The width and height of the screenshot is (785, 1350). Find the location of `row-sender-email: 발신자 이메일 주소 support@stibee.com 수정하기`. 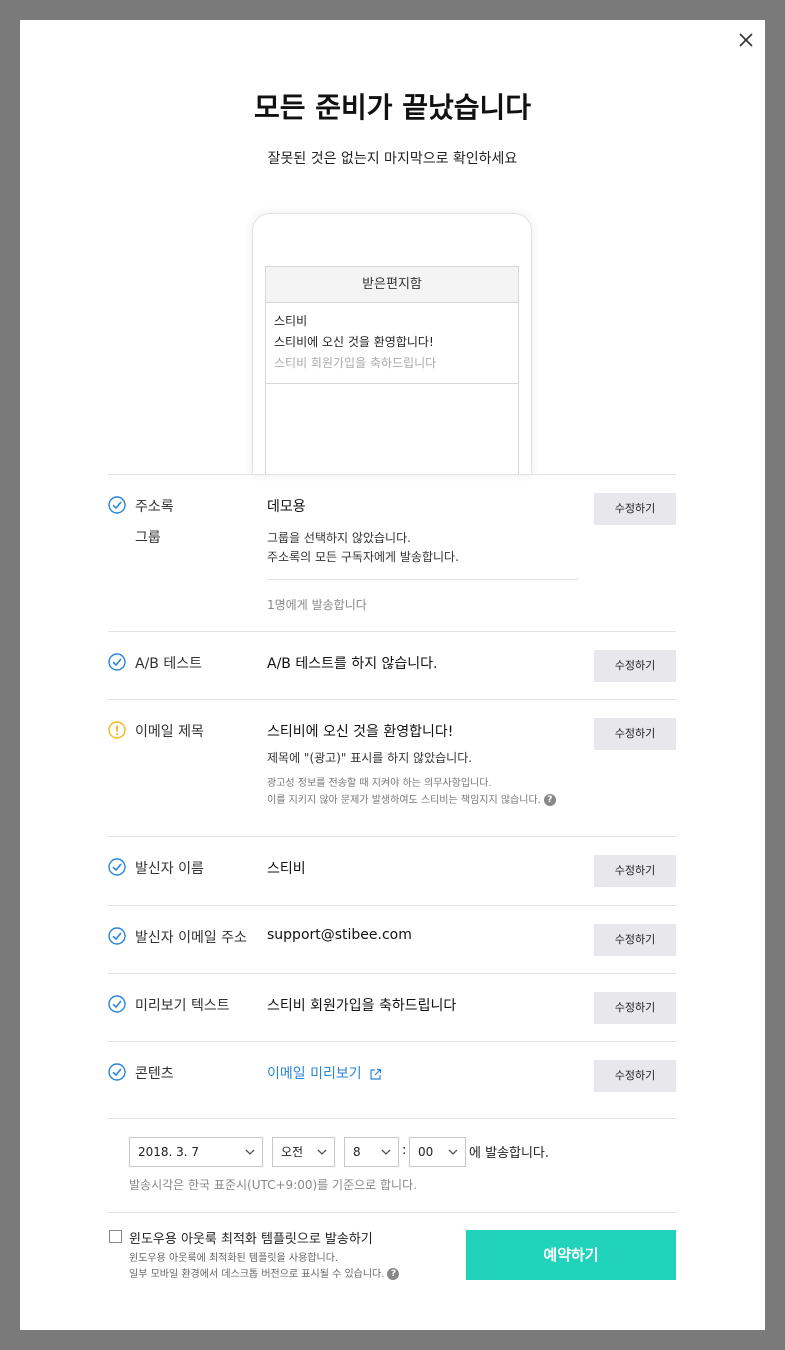

row-sender-email: 발신자 이메일 주소 support@stibee.com 수정하기 is located at coordinates (392, 939).